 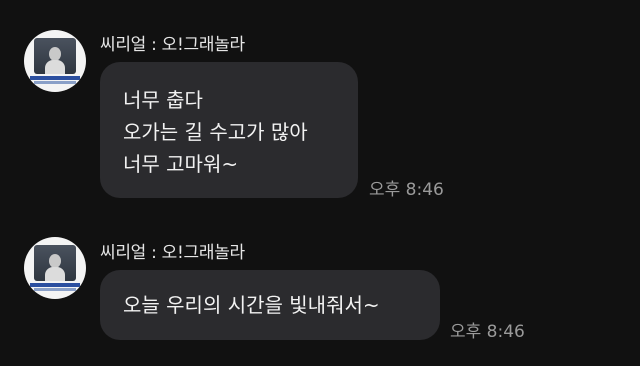 What do you see at coordinates (181, 164) in the screenshot?
I see `message-text: 너무 고마워~` at bounding box center [181, 164].